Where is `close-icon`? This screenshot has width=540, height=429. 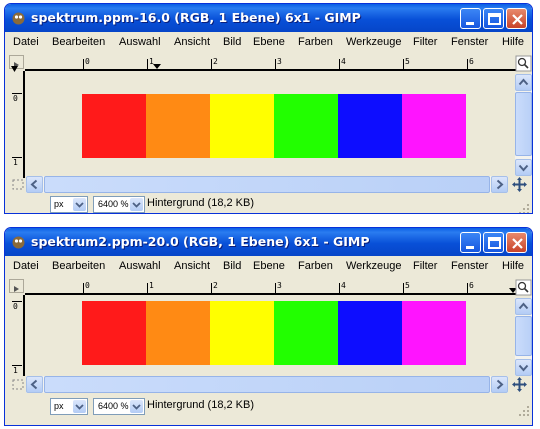 close-icon is located at coordinates (517, 19).